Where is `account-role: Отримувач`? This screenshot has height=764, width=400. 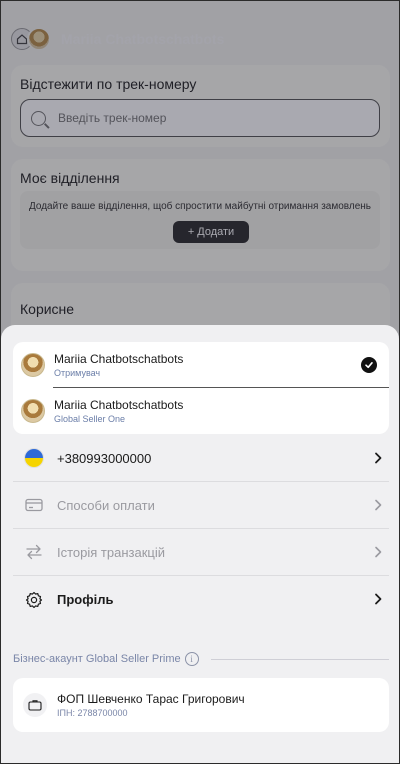 account-role: Отримувач is located at coordinates (77, 373).